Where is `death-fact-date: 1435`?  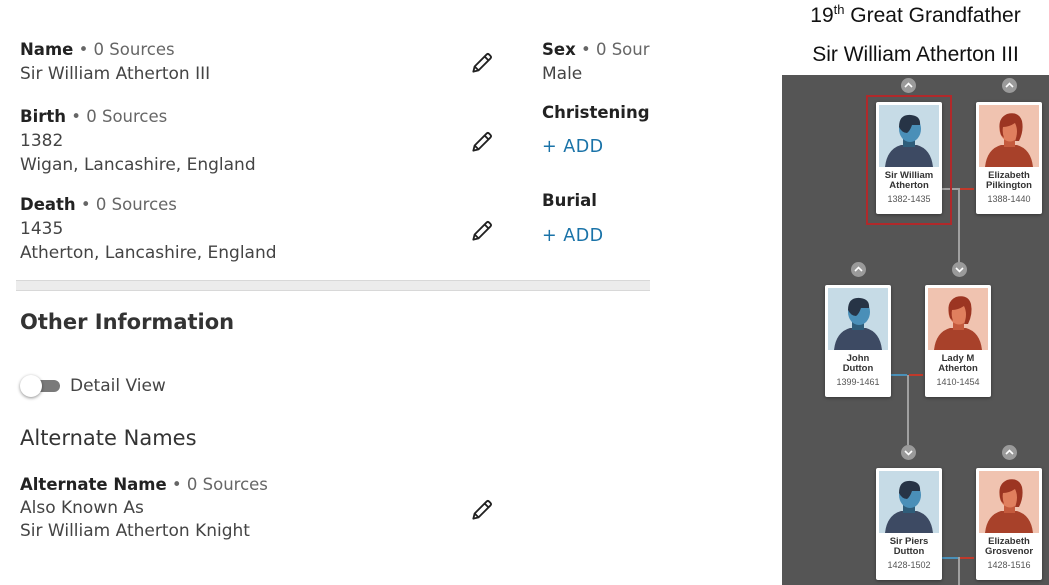 death-fact-date: 1435 is located at coordinates (42, 229).